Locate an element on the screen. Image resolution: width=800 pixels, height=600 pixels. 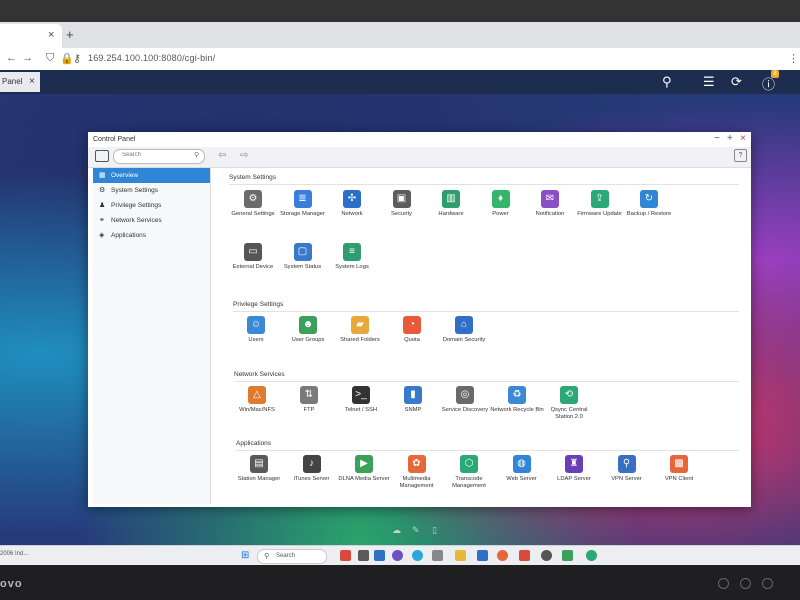
cloud-icon: ☁ is located at coordinates (396, 530).